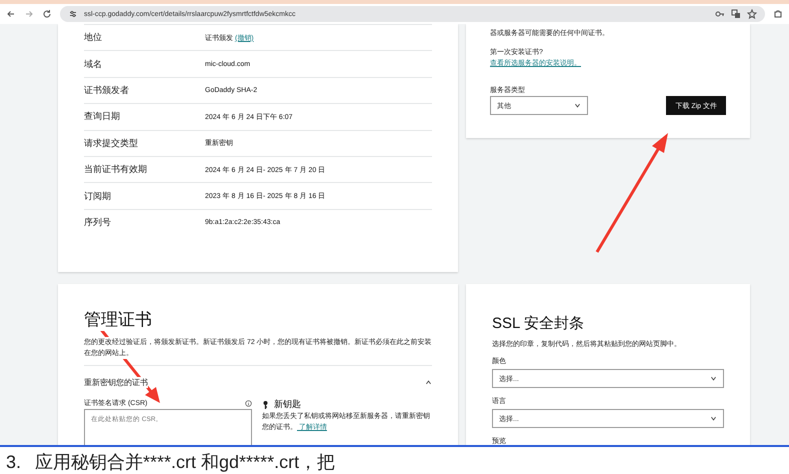  I want to click on step-text: 应用秘钥合并****.crt 和gd*****.crt，把, so click(185, 462).